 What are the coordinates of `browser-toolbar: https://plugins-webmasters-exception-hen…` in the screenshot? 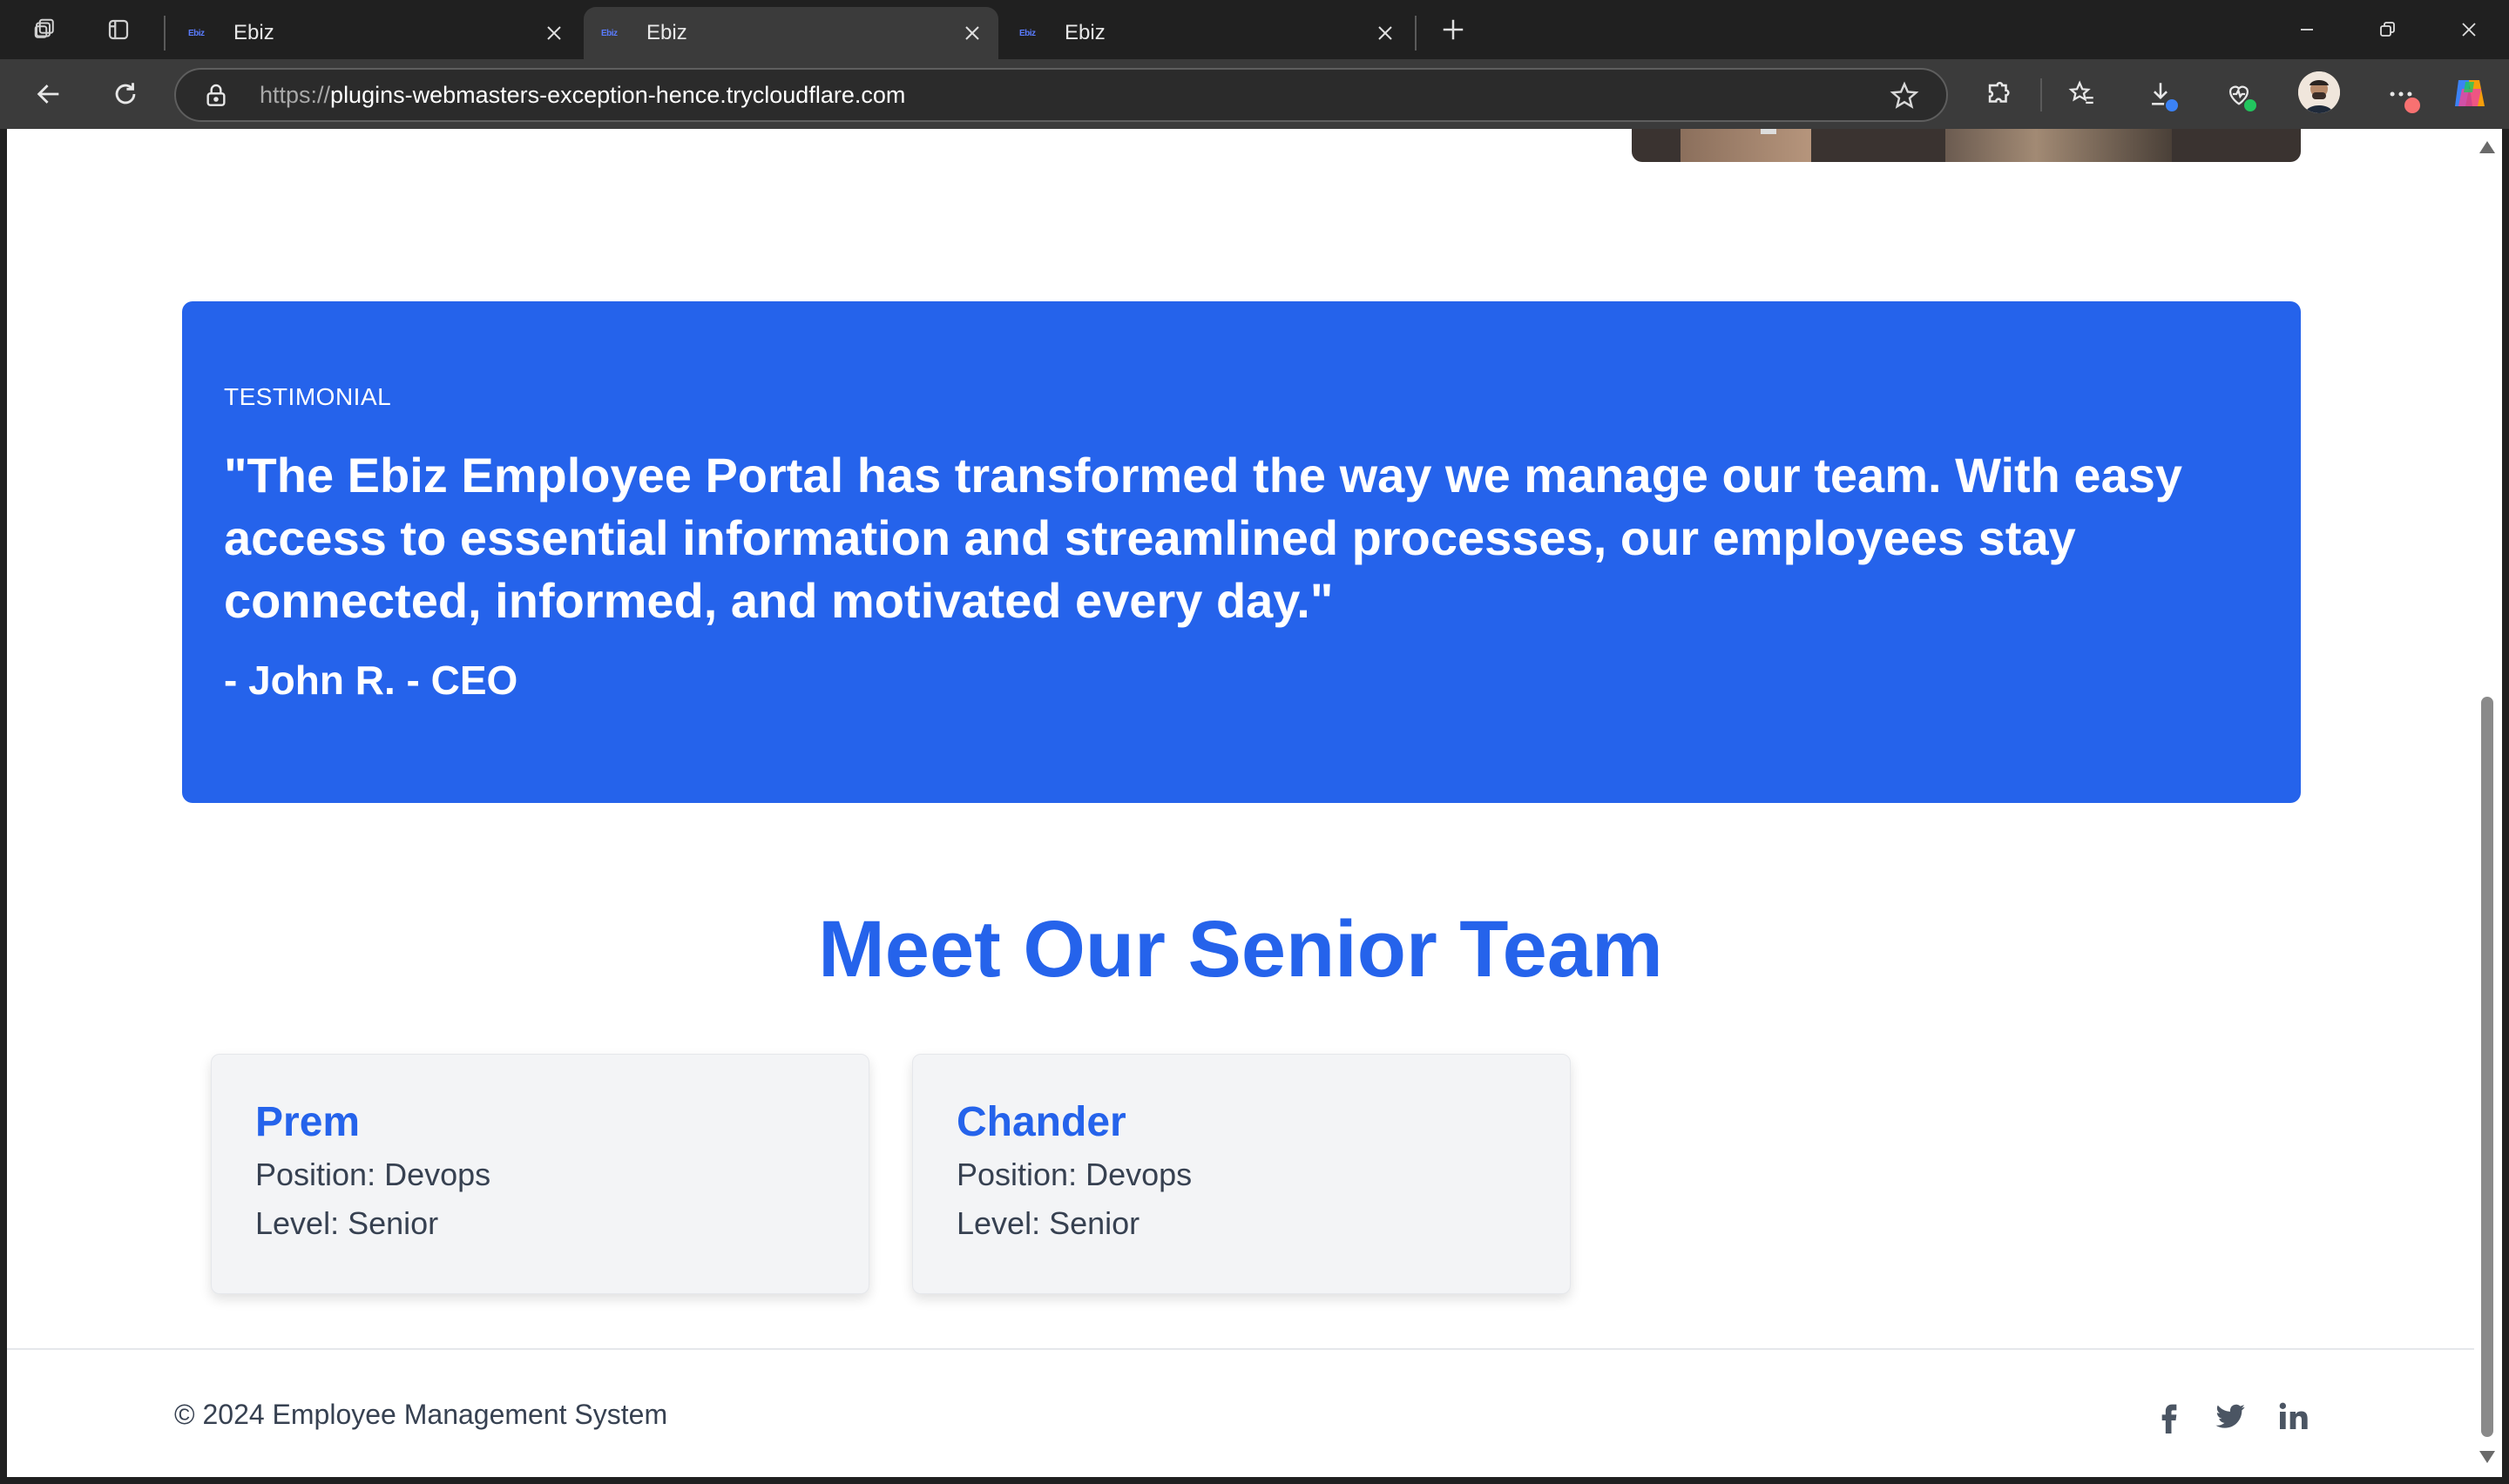 It's located at (1254, 94).